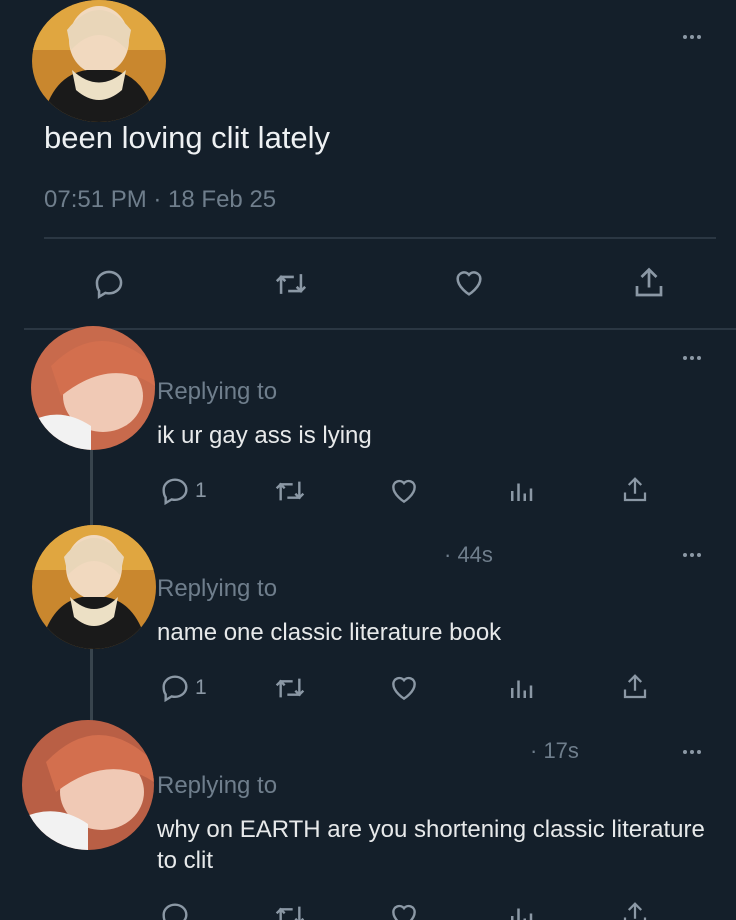 The height and width of the screenshot is (920, 736). I want to click on post-timestamp: 07:51 PM · 18 Feb 25, so click(160, 199).